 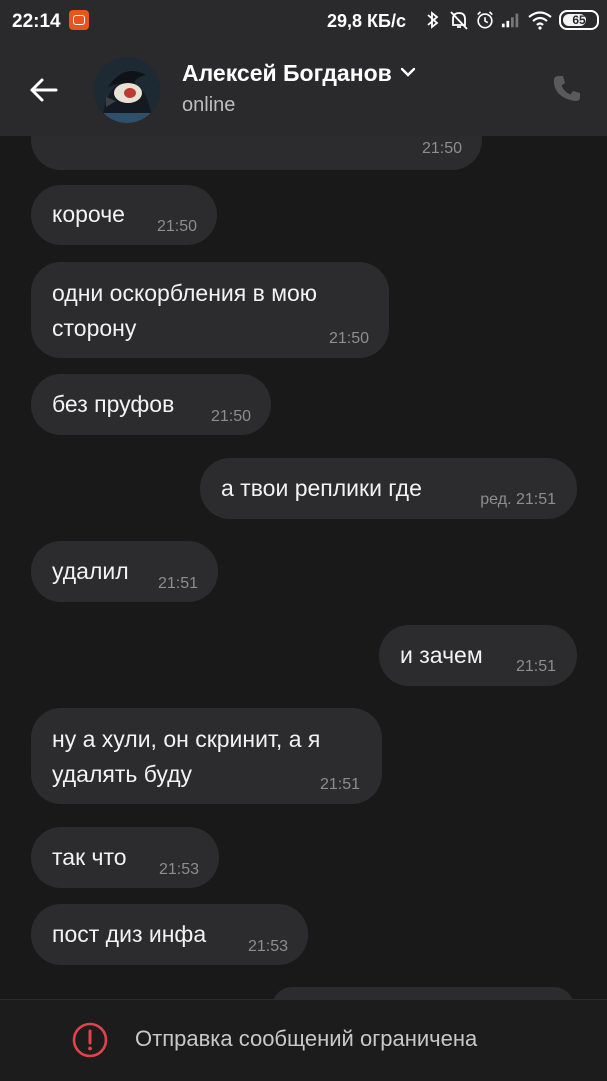 I want to click on back-arrow-icon, so click(x=44, y=90).